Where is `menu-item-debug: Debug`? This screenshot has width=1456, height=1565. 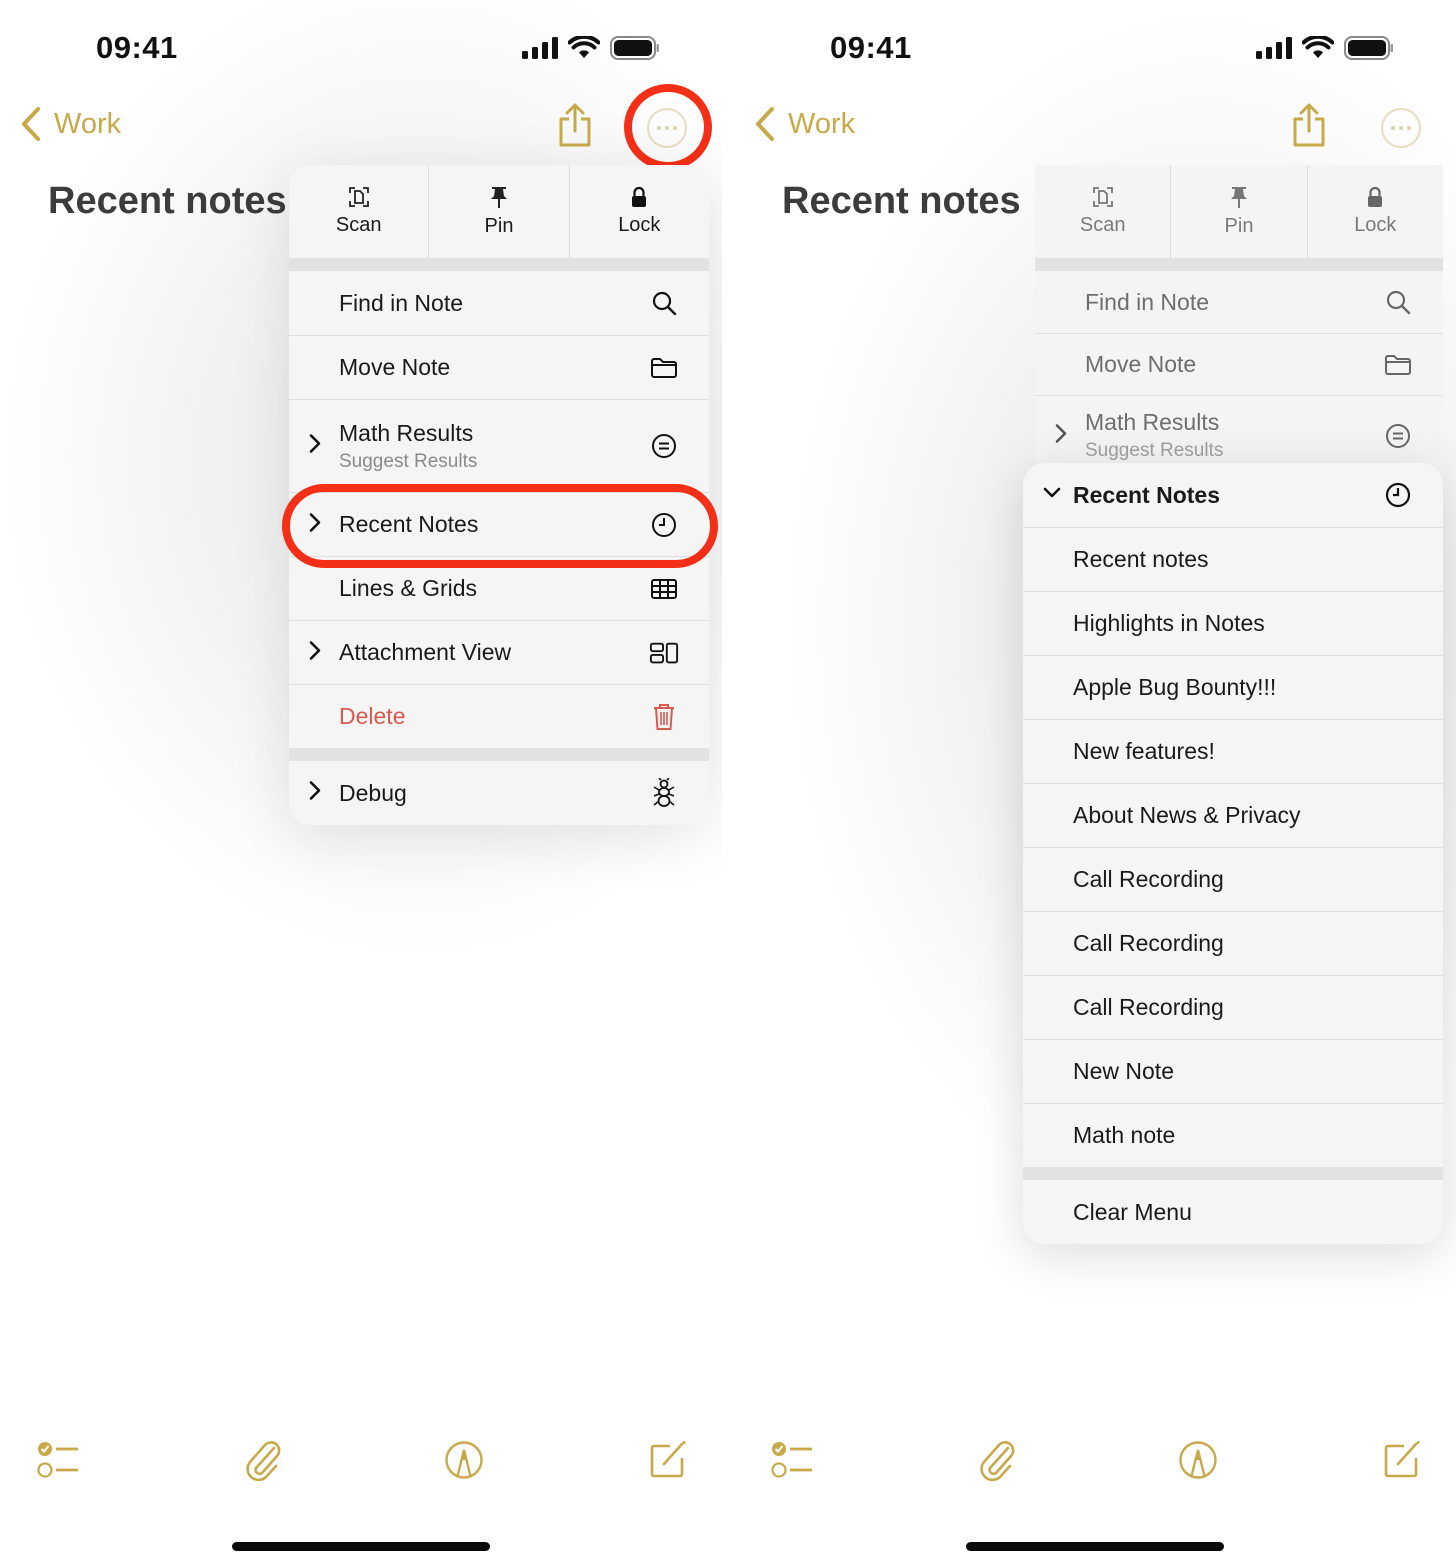 menu-item-debug: Debug is located at coordinates (499, 793).